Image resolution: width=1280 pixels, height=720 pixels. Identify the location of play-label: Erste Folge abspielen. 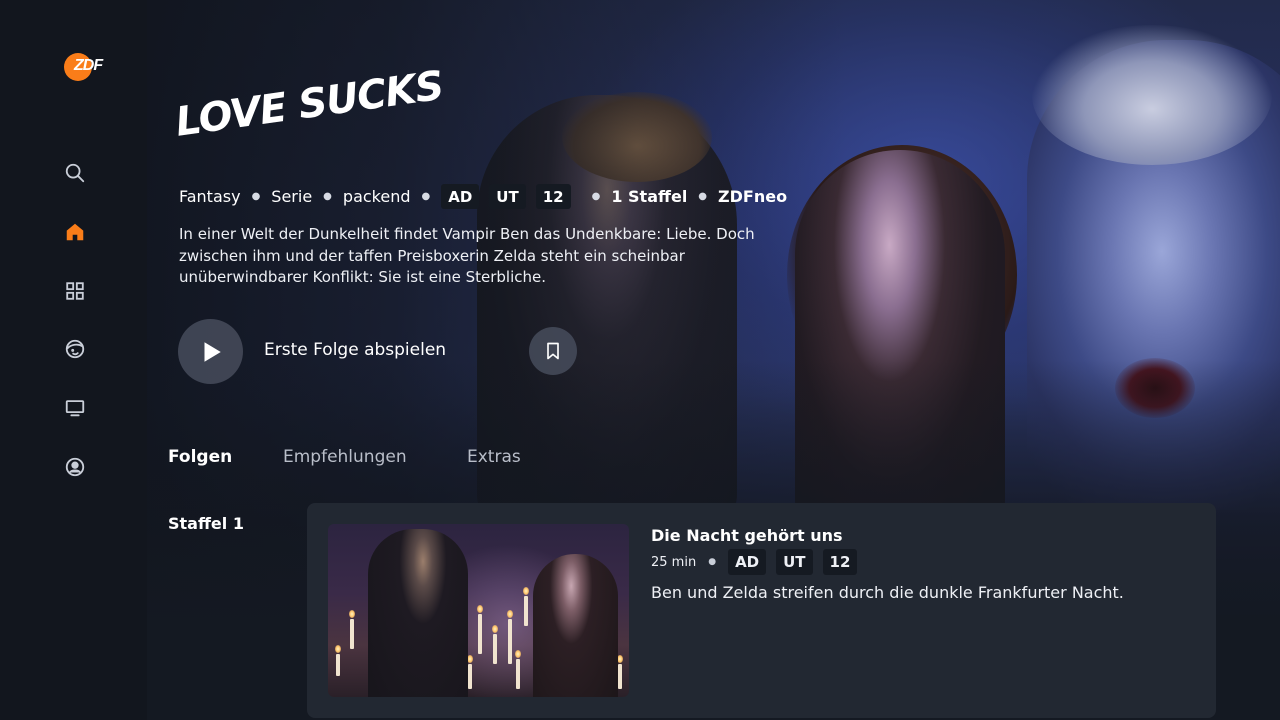
(355, 350).